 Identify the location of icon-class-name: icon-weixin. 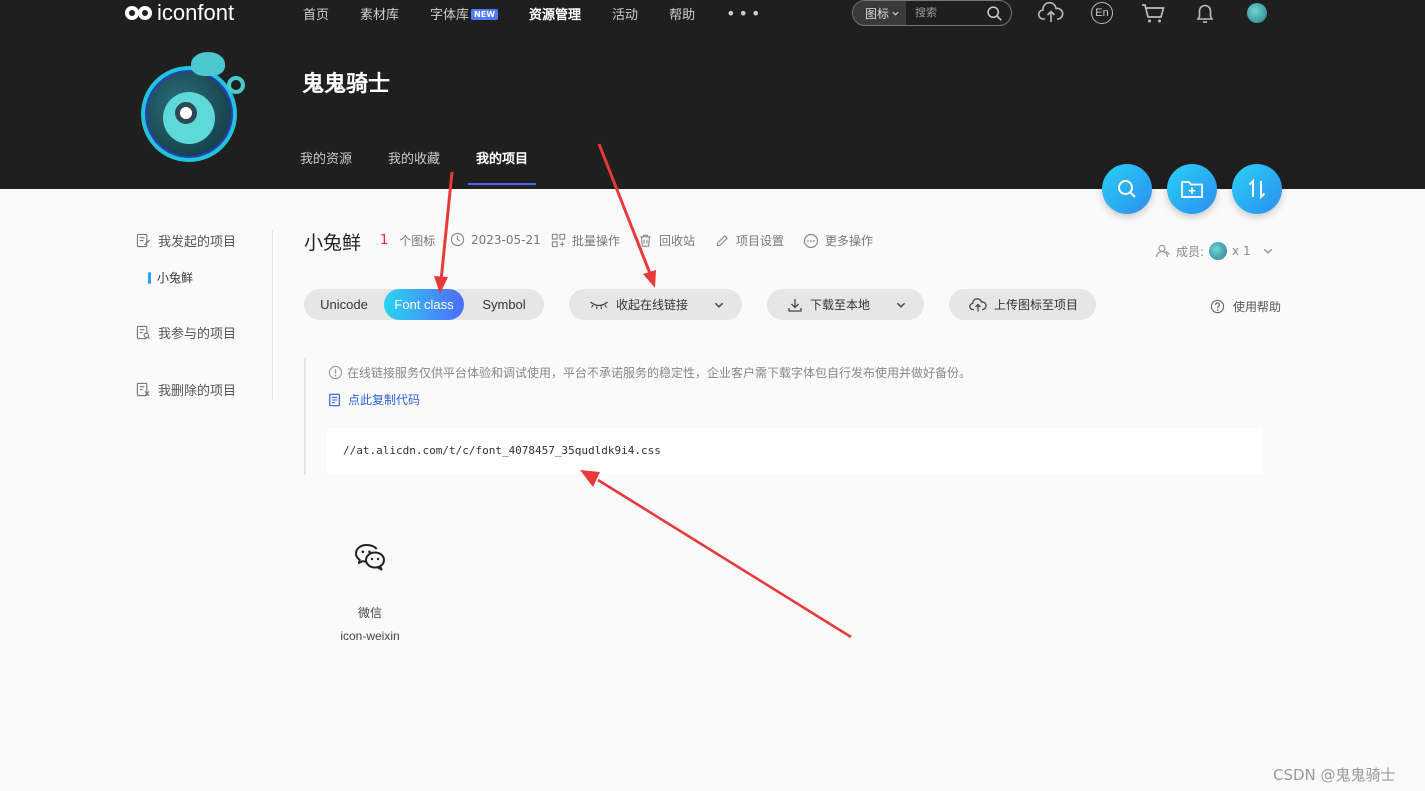
(370, 636).